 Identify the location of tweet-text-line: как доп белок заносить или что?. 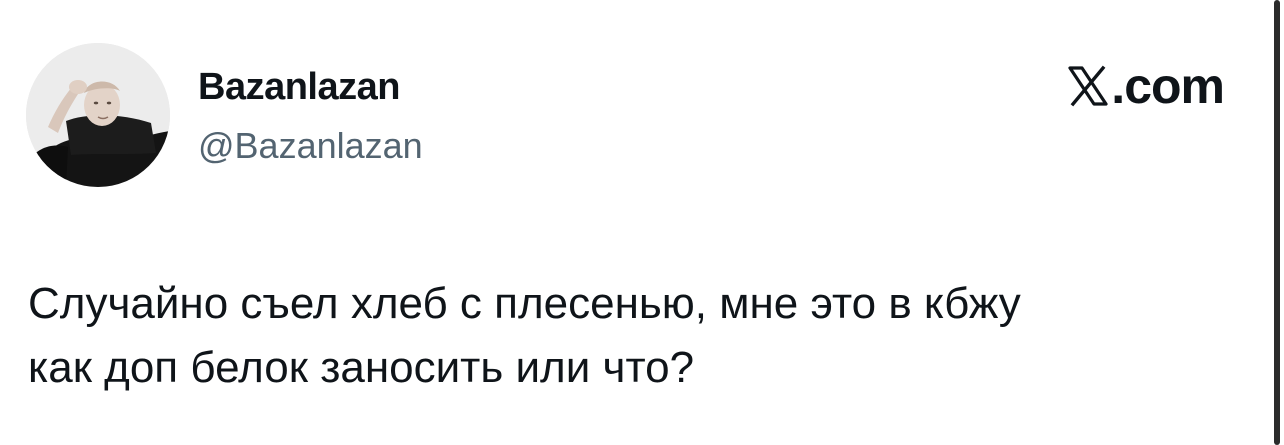
(361, 367).